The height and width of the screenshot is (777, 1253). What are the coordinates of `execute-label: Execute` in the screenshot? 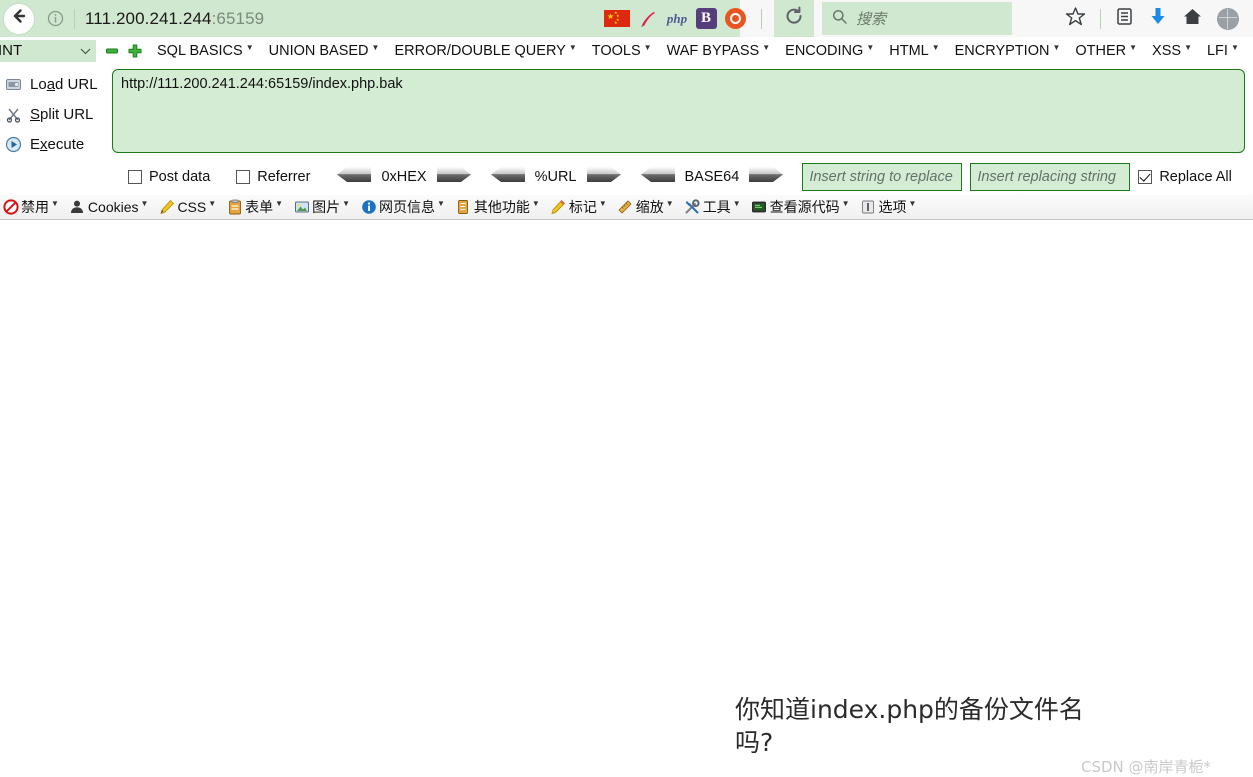 It's located at (57, 144).